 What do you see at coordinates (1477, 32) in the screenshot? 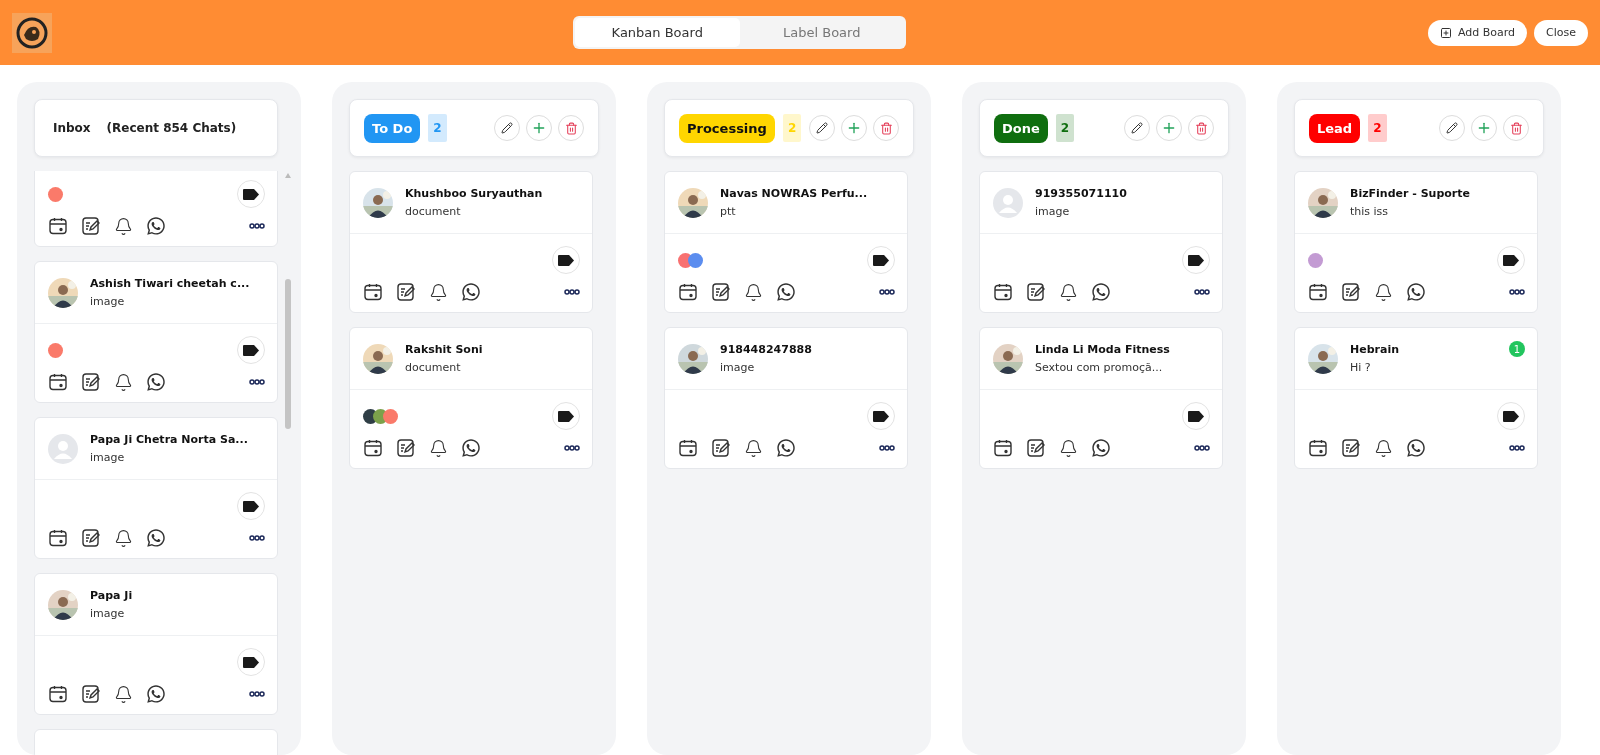
I see `add-board-button: Add Board` at bounding box center [1477, 32].